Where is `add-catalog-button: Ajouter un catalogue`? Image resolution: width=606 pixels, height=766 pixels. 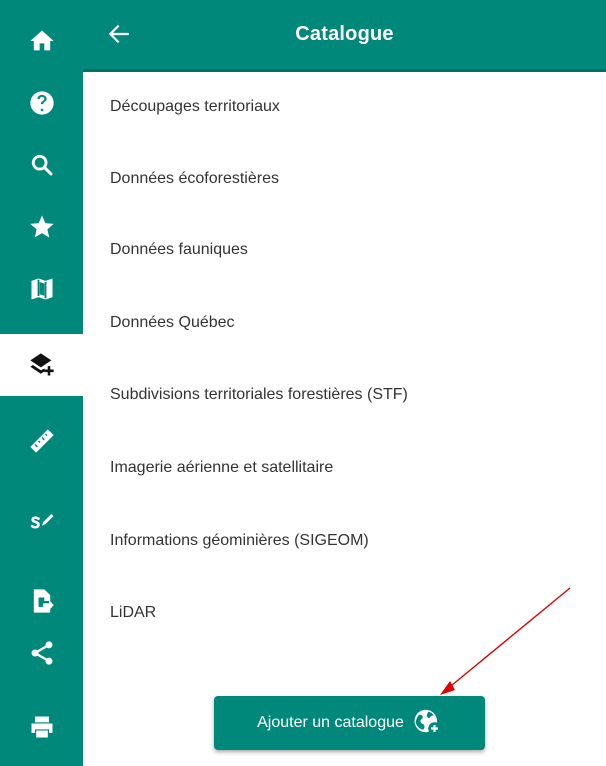
add-catalog-button: Ajouter un catalogue is located at coordinates (349, 723).